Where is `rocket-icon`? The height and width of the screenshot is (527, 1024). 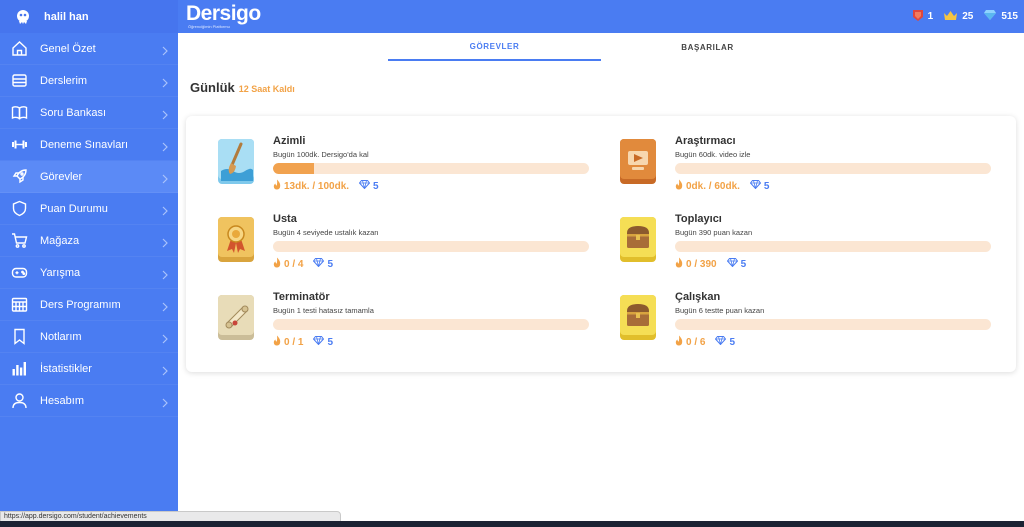
rocket-icon is located at coordinates (19, 176).